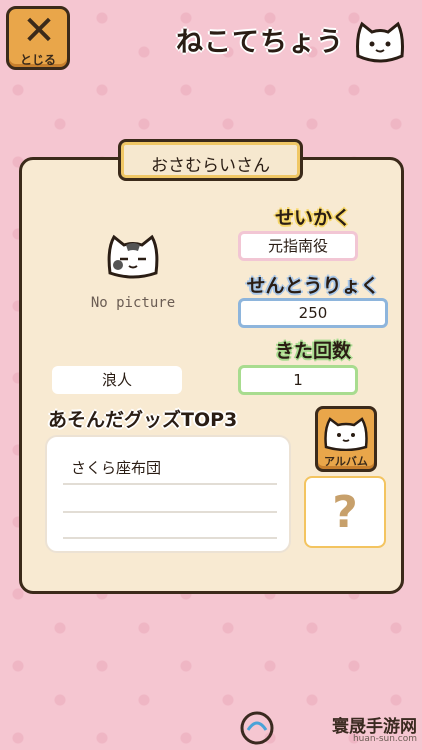 The height and width of the screenshot is (750, 422). I want to click on goods-item-1: さくら座布団, so click(116, 468).